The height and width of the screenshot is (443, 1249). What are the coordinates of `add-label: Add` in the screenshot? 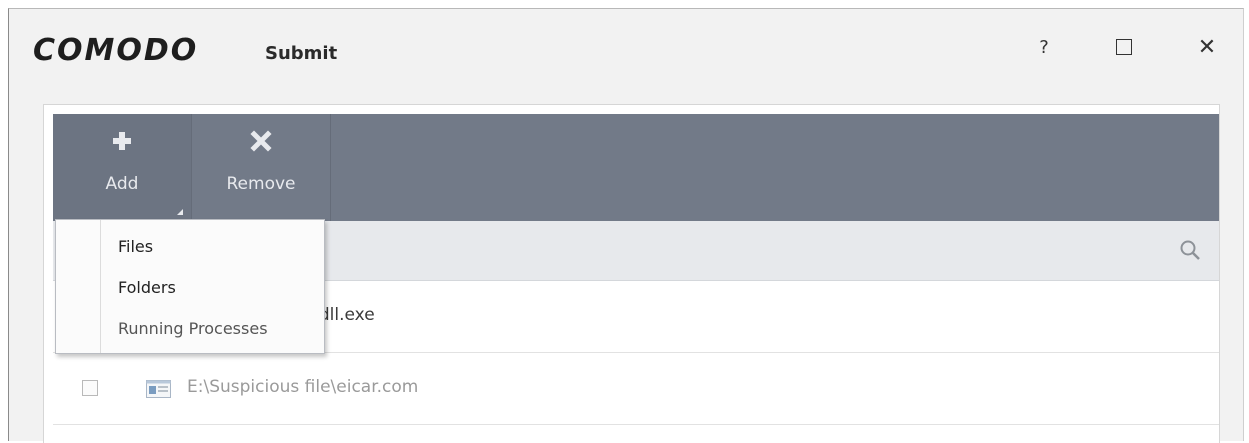 It's located at (122, 184).